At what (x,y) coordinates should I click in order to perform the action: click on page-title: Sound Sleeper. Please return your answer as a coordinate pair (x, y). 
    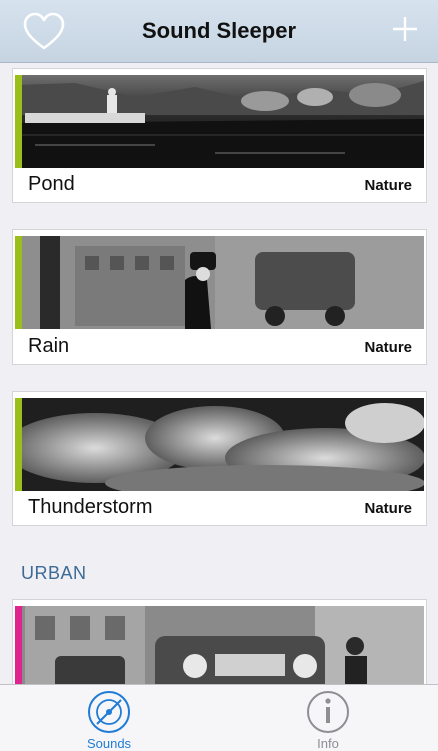
    Looking at the image, I should click on (219, 30).